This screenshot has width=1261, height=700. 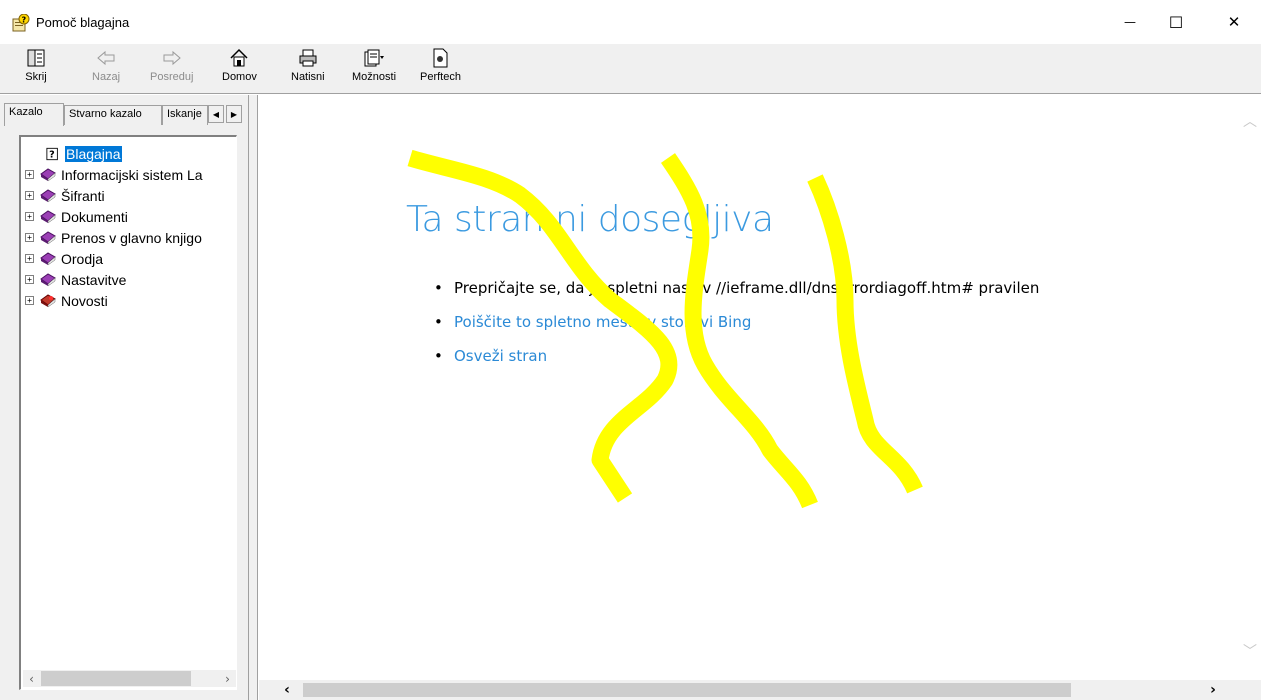 I want to click on tab-scroll-left-button: ◀, so click(x=216, y=114).